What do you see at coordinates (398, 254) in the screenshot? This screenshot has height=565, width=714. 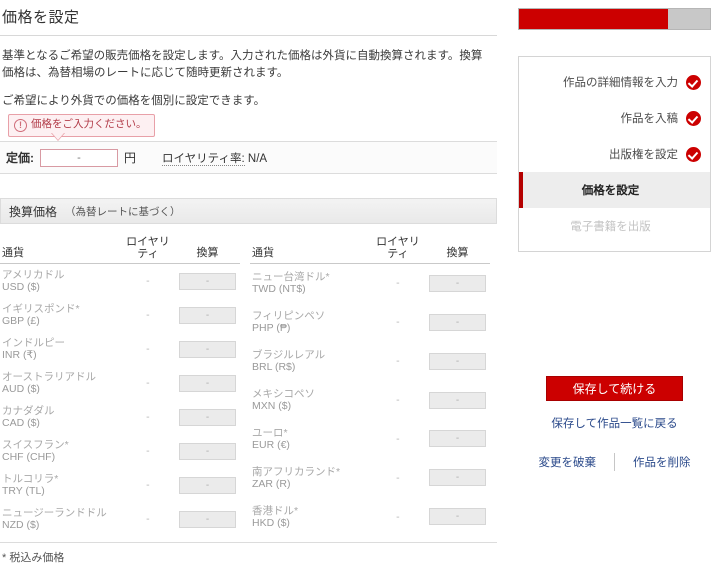 I see `column-header-royalty-line2: ティ` at bounding box center [398, 254].